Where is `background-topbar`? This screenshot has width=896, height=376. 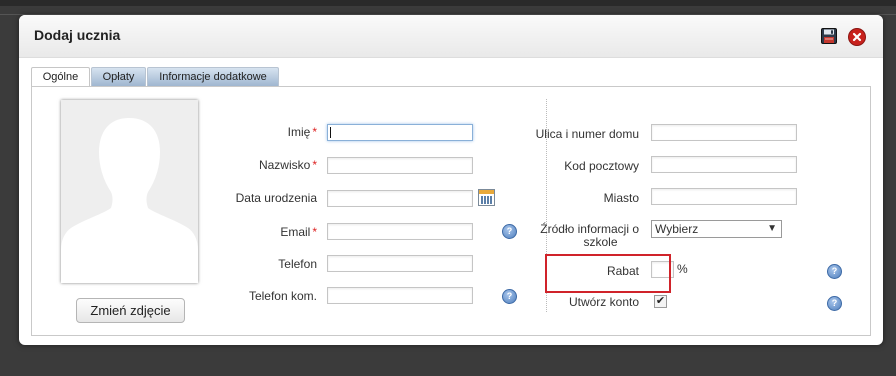
background-topbar is located at coordinates (448, 3).